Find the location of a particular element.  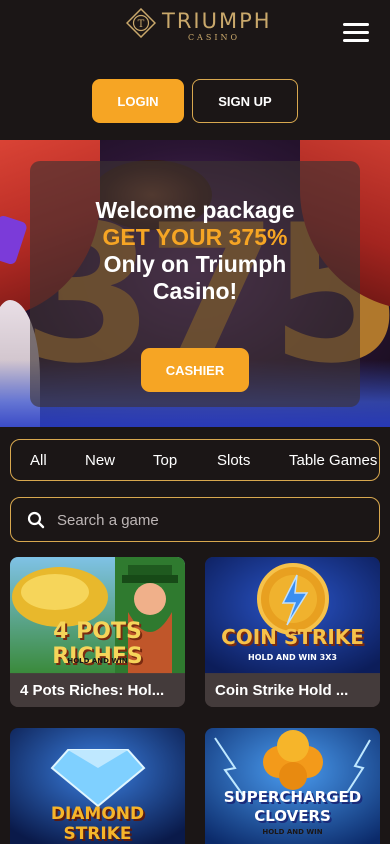

logo-emblem-icon: T is located at coordinates (141, 23).